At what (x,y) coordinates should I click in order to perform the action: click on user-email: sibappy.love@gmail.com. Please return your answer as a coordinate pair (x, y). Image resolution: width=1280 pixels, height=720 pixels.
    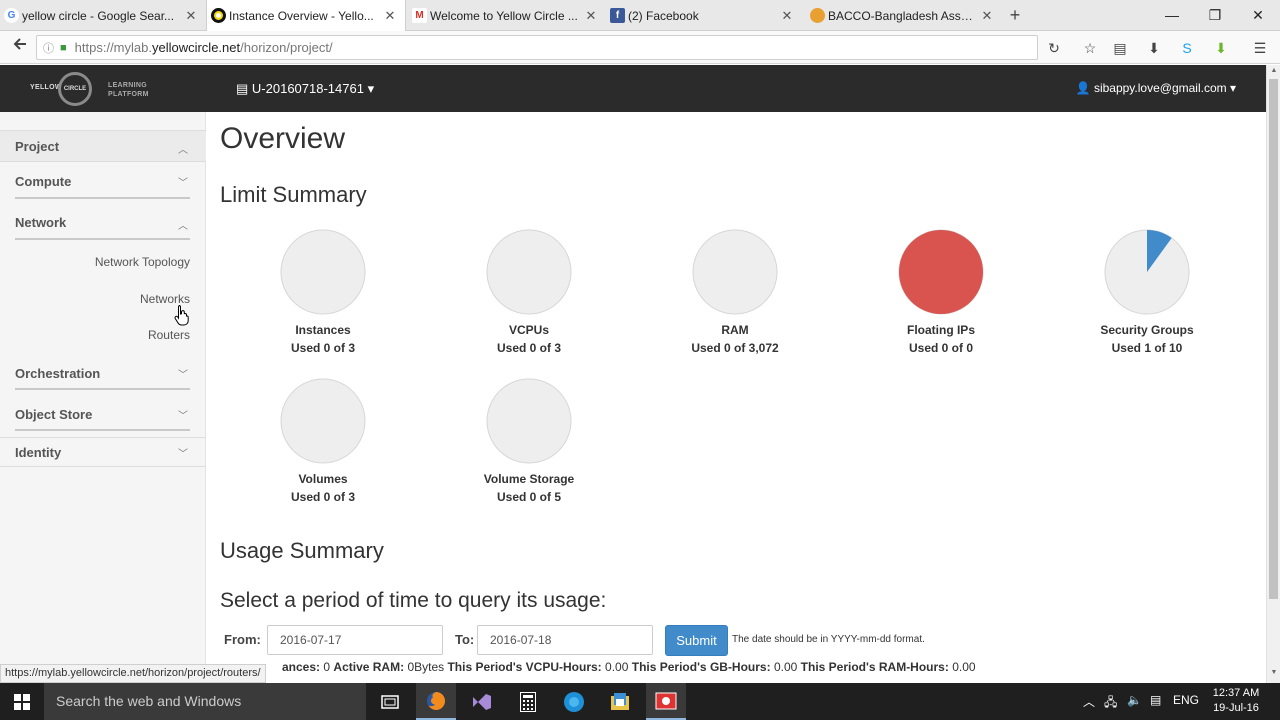
    Looking at the image, I should click on (1160, 88).